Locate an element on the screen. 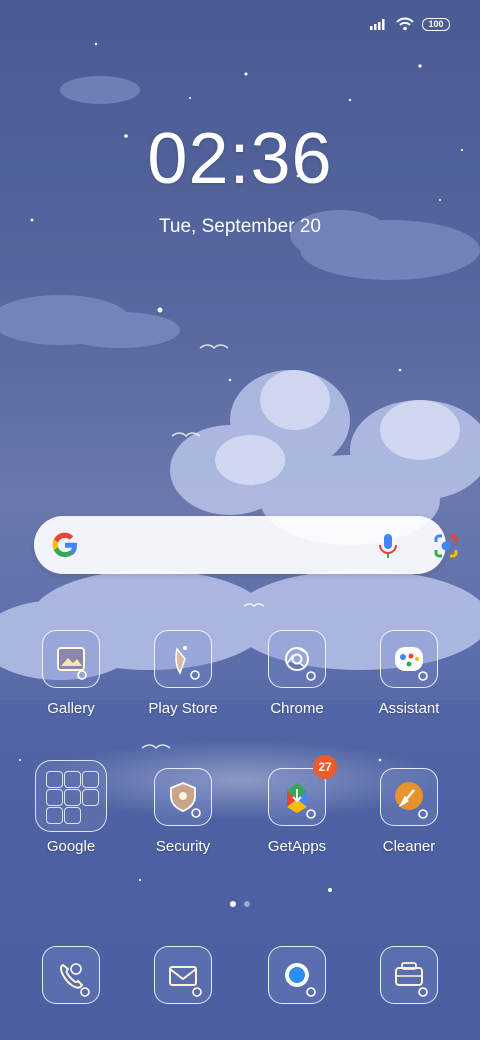 The height and width of the screenshot is (1040, 480). battery-level: 100 is located at coordinates (436, 24).